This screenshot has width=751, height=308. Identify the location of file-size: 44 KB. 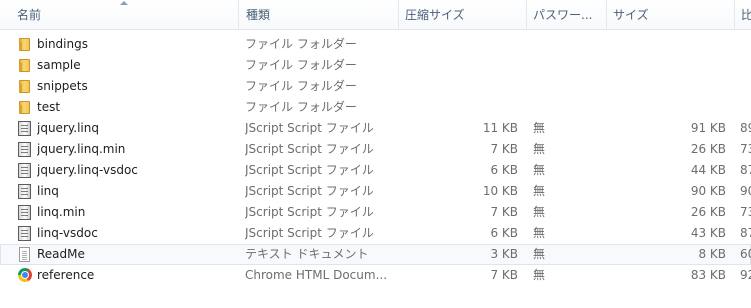
(708, 170).